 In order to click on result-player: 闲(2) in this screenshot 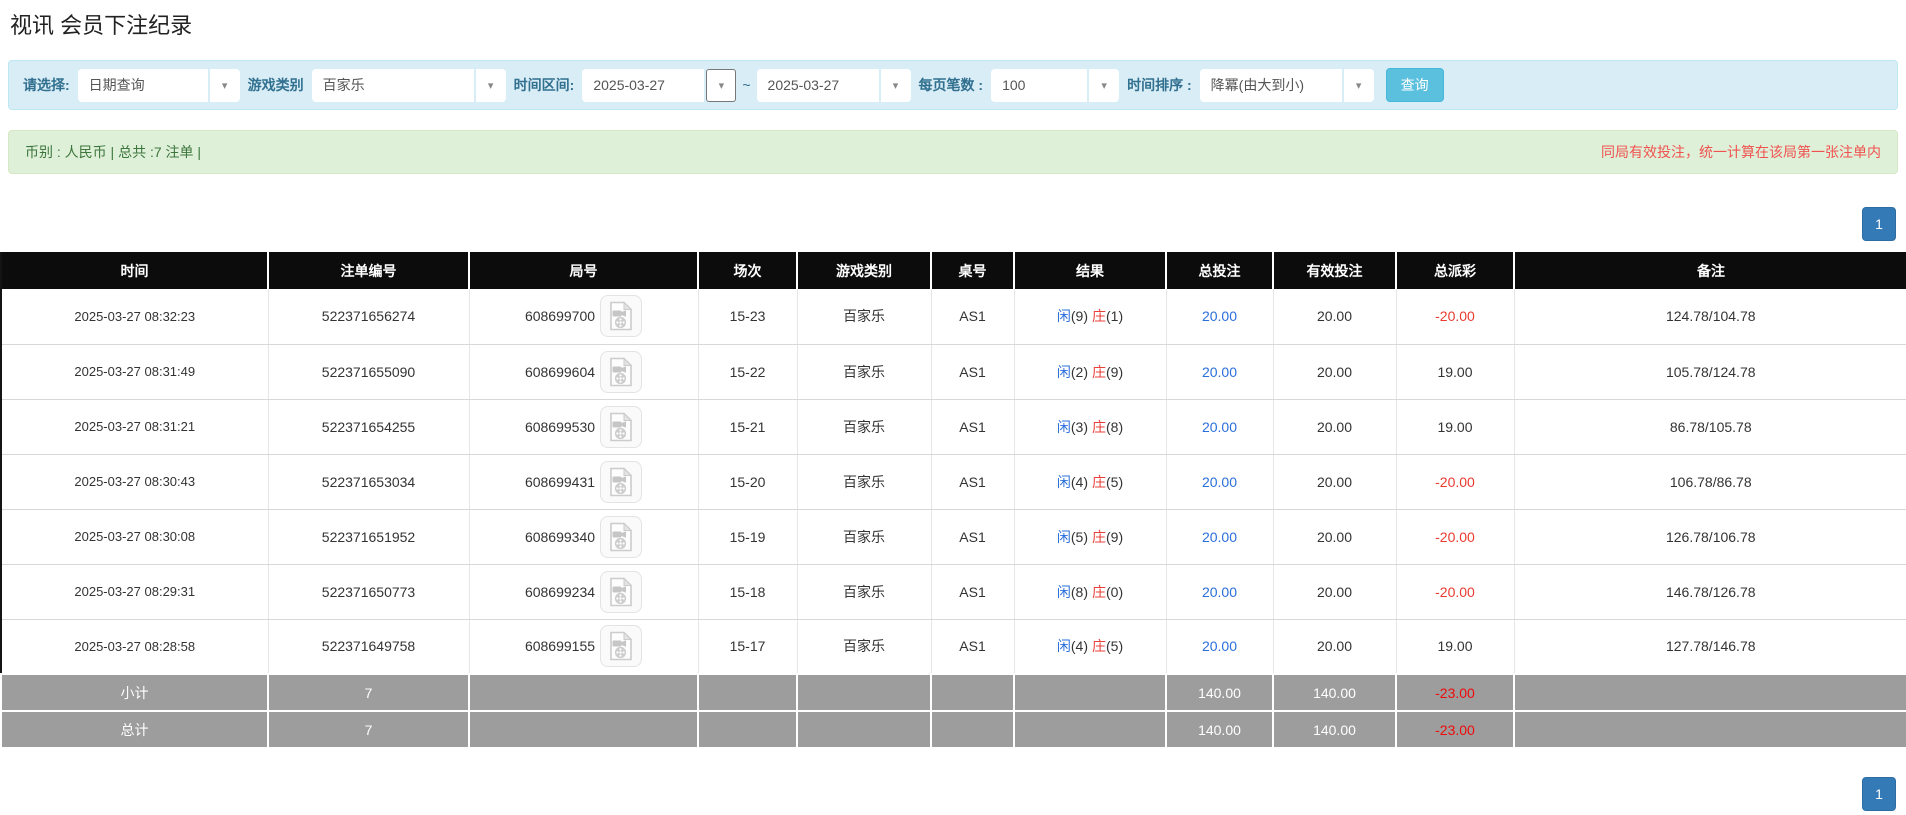, I will do `click(1072, 371)`.